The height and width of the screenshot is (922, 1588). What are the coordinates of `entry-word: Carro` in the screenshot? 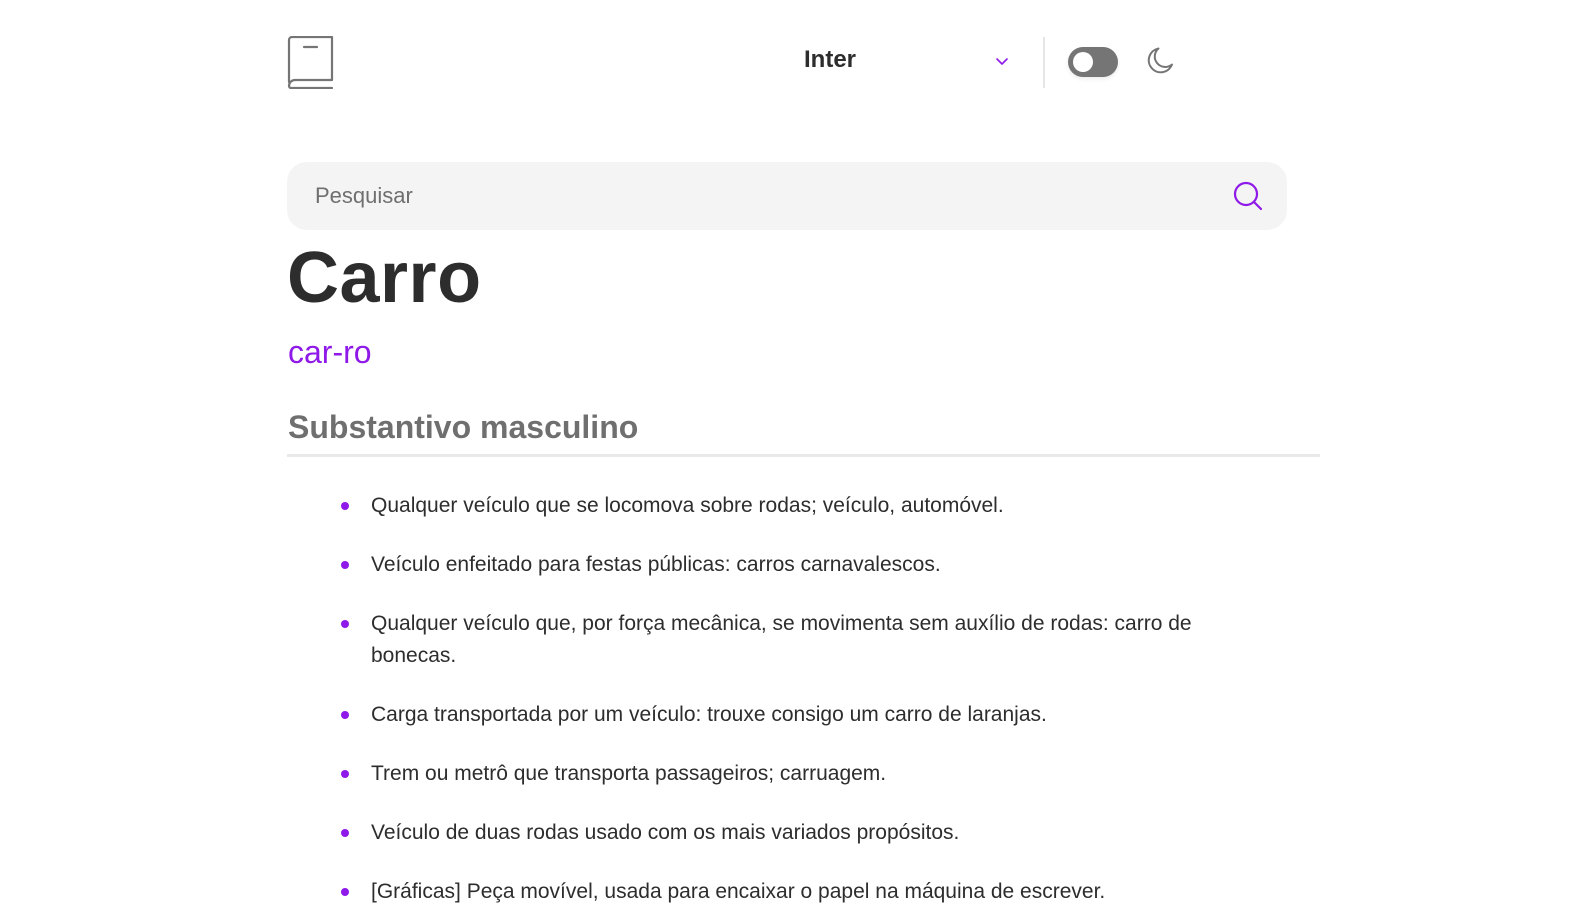 It's located at (384, 278).